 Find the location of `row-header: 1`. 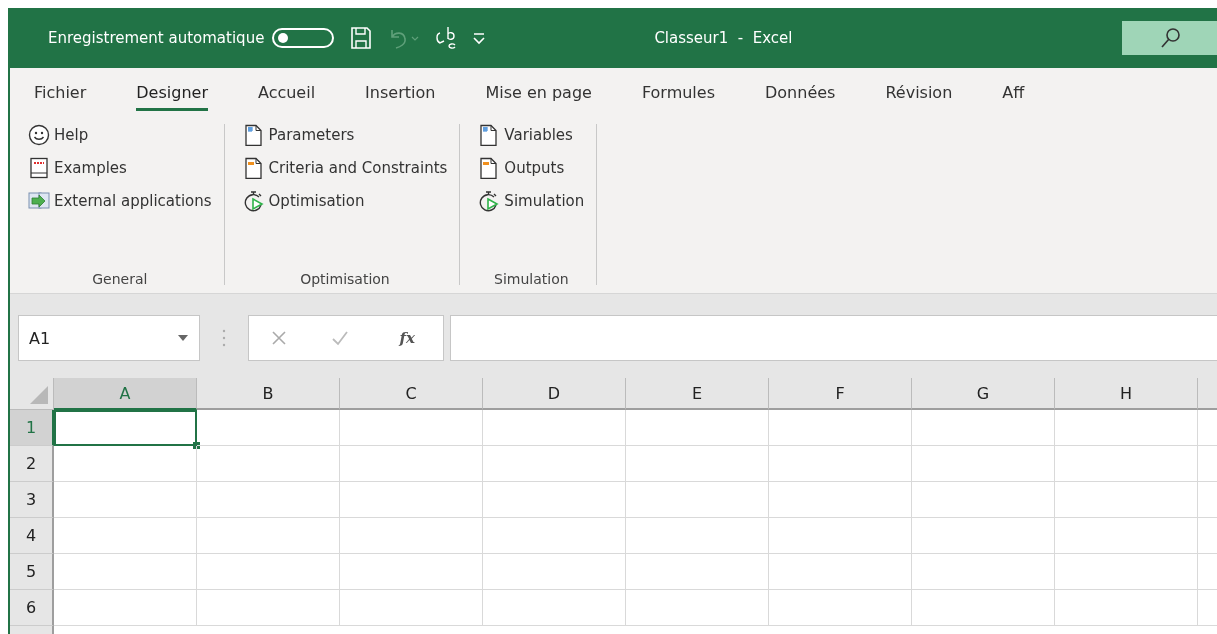

row-header: 1 is located at coordinates (32, 428).